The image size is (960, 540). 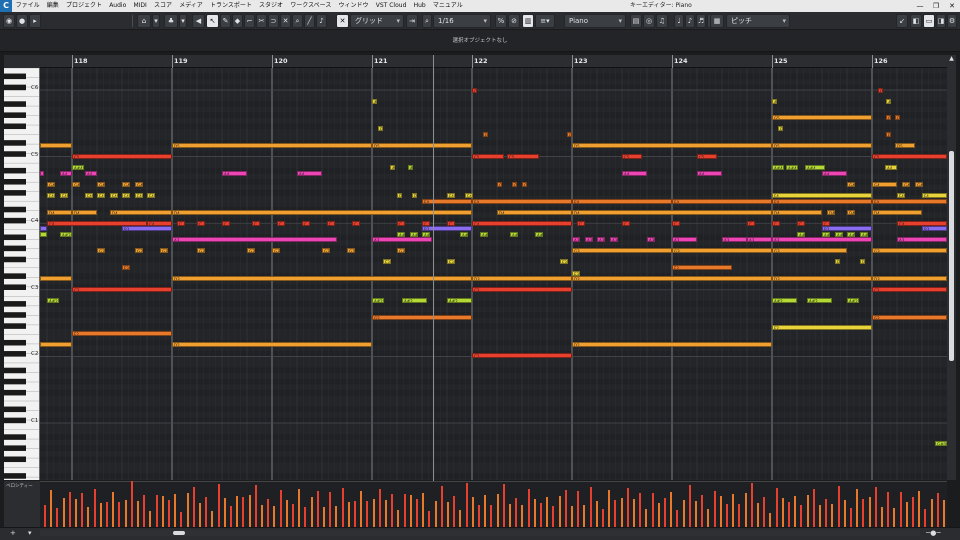 I want to click on note: E4, so click(x=722, y=201).